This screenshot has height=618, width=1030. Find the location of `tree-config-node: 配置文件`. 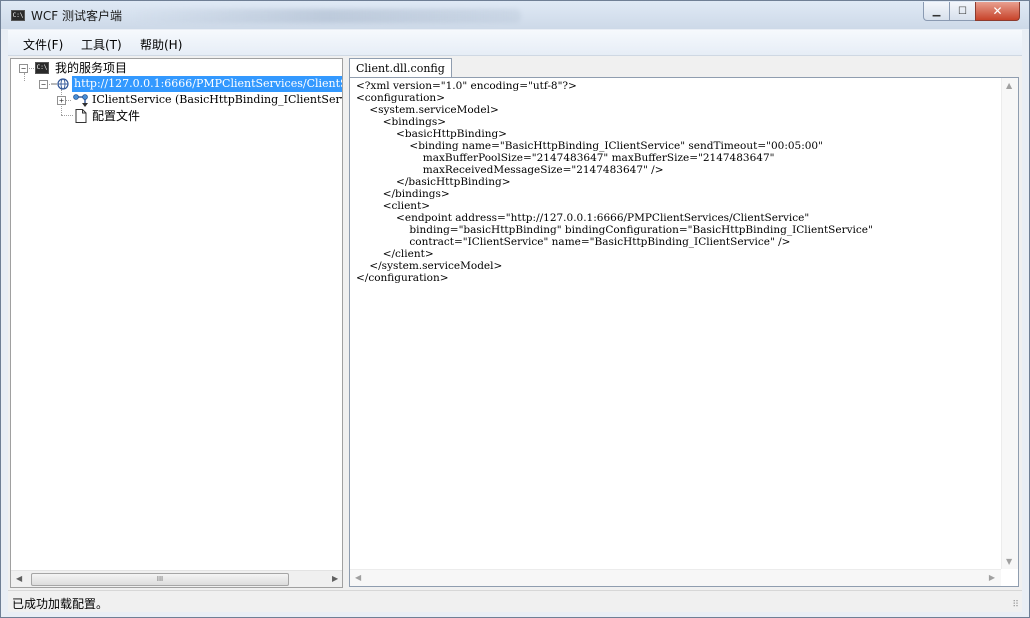

tree-config-node: 配置文件 is located at coordinates (111, 116).